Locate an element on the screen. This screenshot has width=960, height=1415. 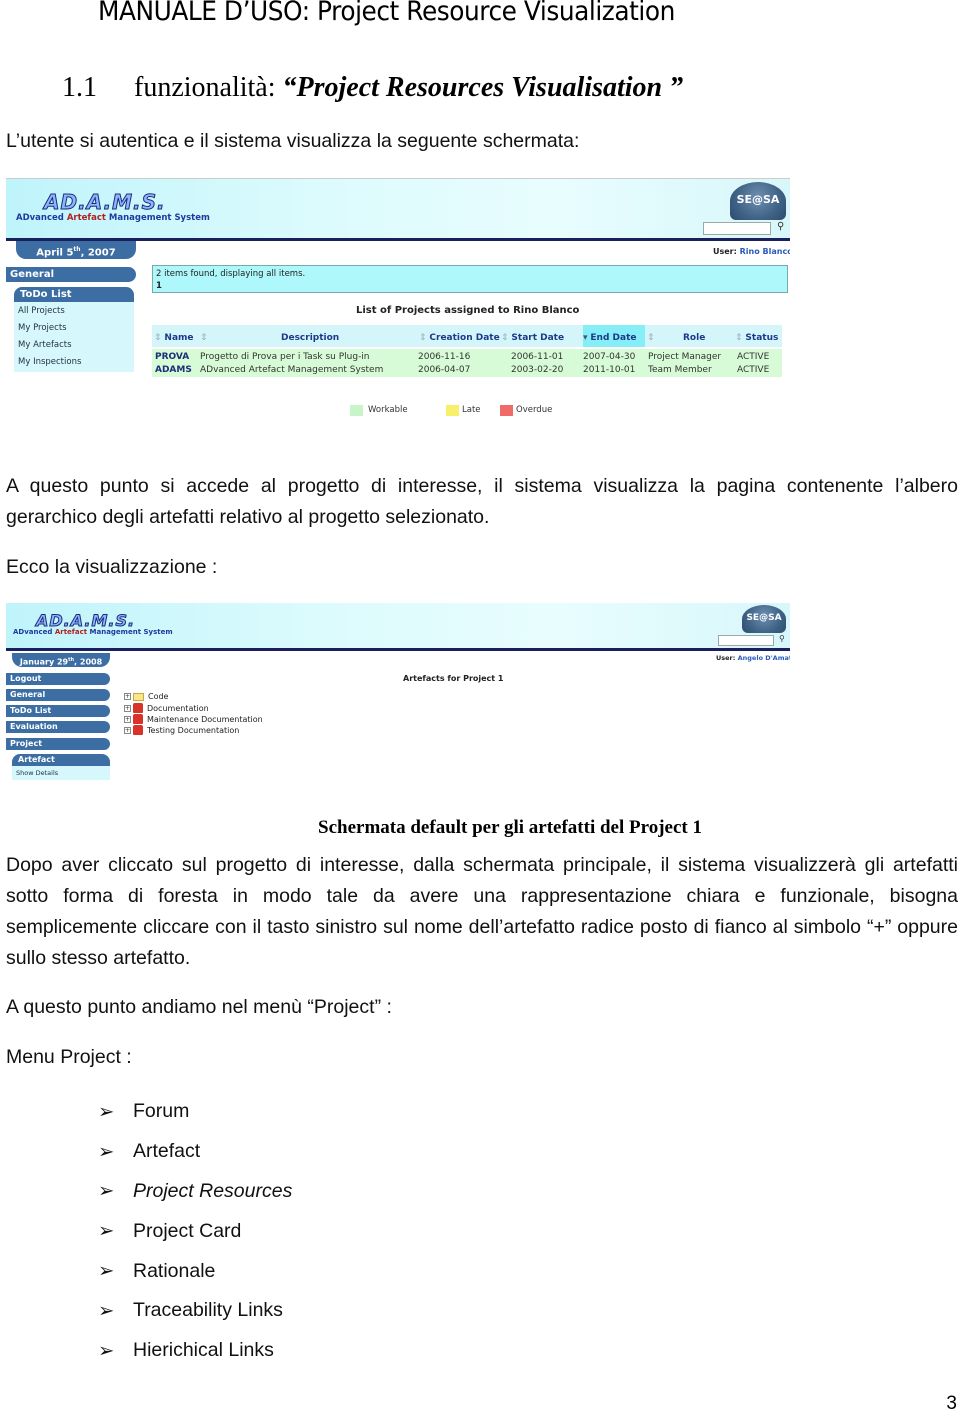
legend-label-late: Late is located at coordinates (471, 410).